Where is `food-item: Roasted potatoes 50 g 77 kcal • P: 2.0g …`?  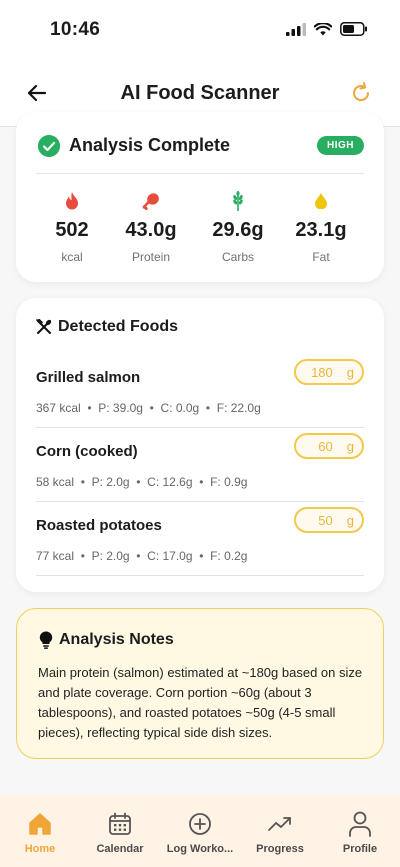
food-item: Roasted potatoes 50 g 77 kcal • P: 2.0g … is located at coordinates (200, 539).